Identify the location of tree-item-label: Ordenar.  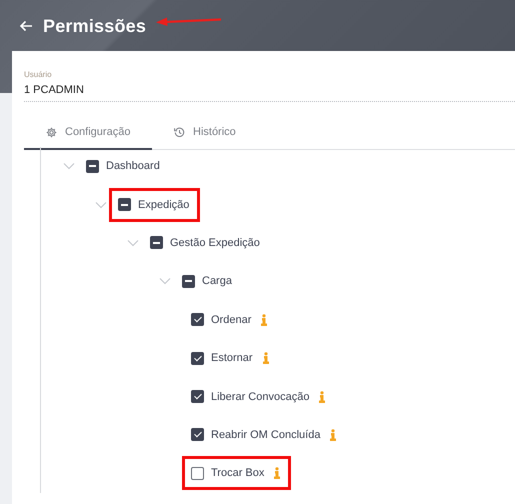
(231, 320).